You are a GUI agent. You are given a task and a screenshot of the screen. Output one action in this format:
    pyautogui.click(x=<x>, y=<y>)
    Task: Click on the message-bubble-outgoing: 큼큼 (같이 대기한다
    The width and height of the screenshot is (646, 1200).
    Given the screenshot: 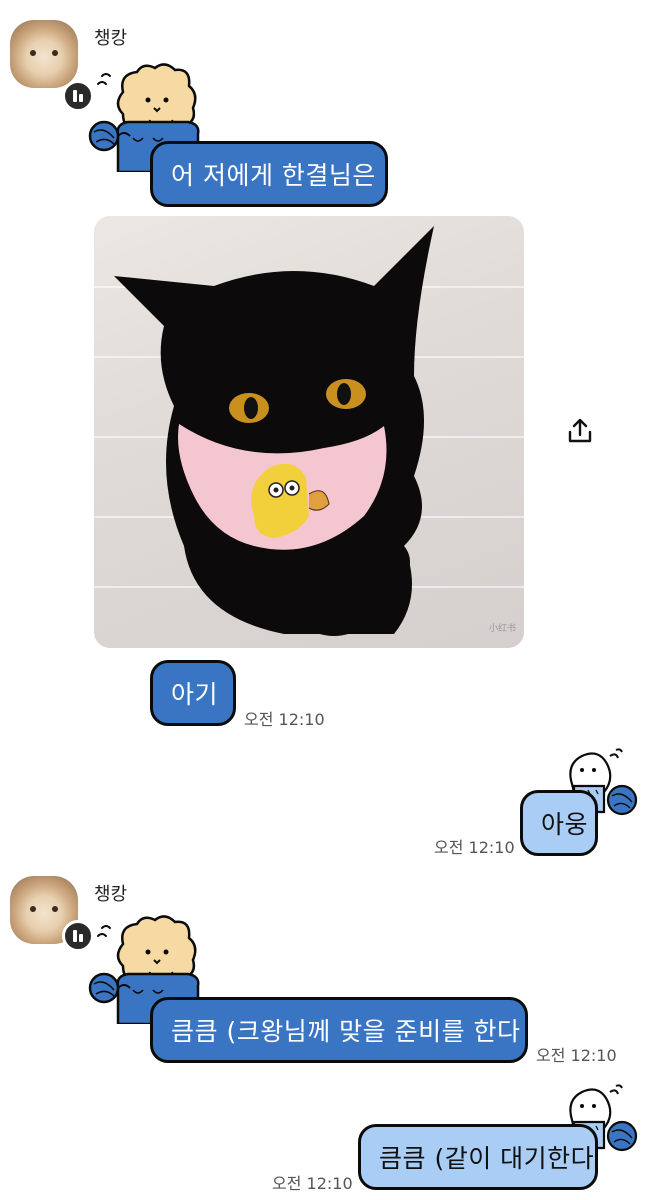 What is the action you would take?
    pyautogui.click(x=478, y=1157)
    